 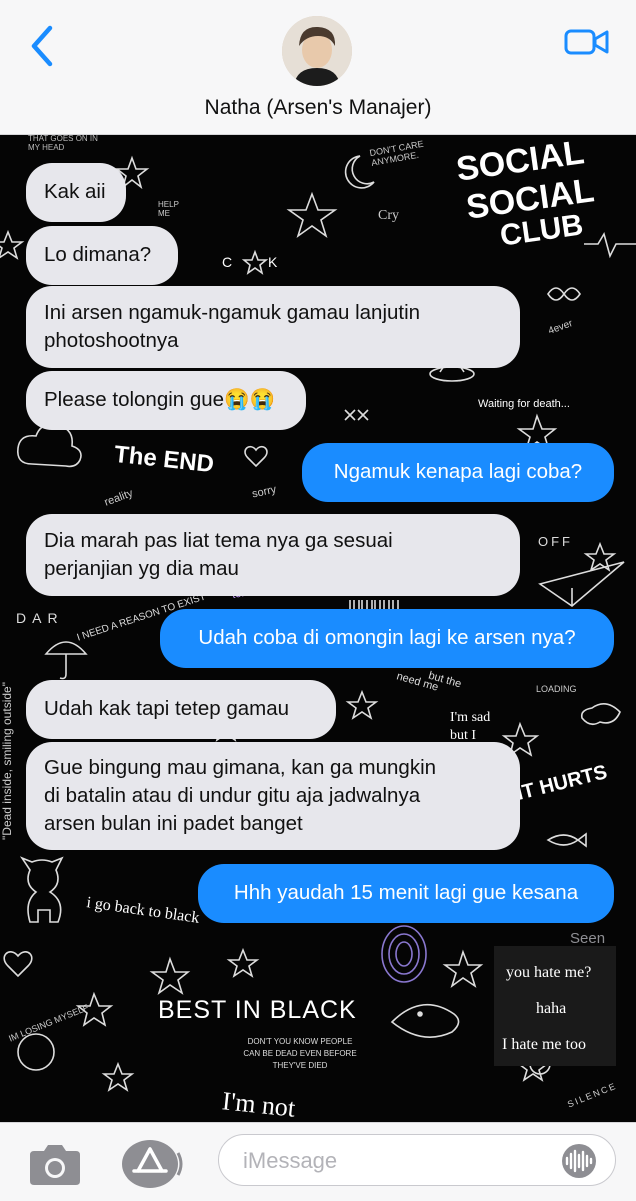 I want to click on message-text: Ini arsen ngamuk-ngamuk gamau lanjutin, so click(x=232, y=312).